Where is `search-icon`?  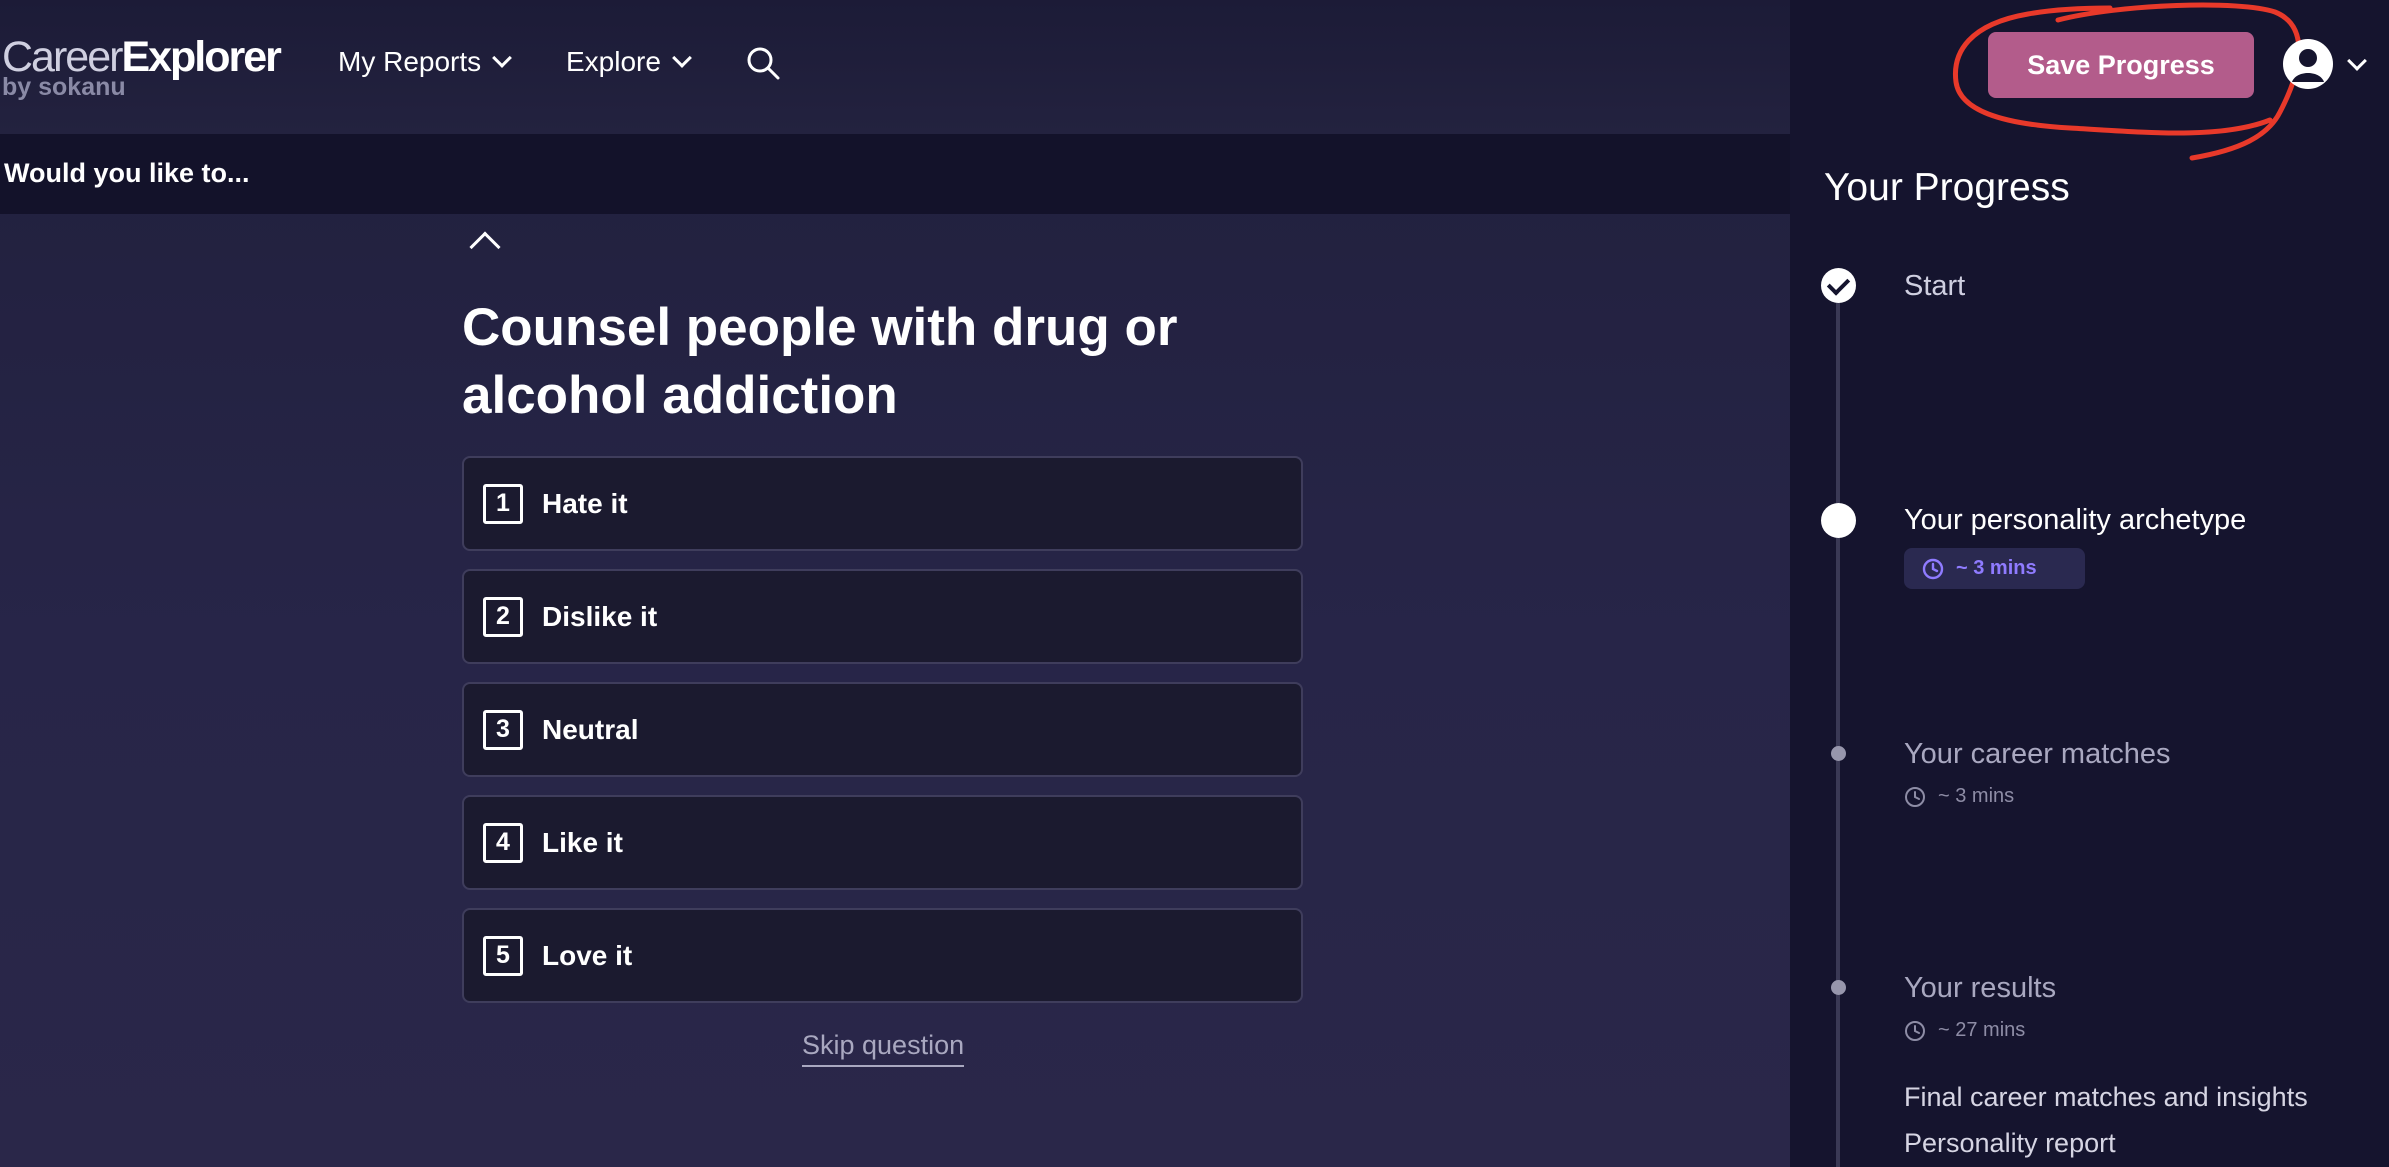 search-icon is located at coordinates (763, 63).